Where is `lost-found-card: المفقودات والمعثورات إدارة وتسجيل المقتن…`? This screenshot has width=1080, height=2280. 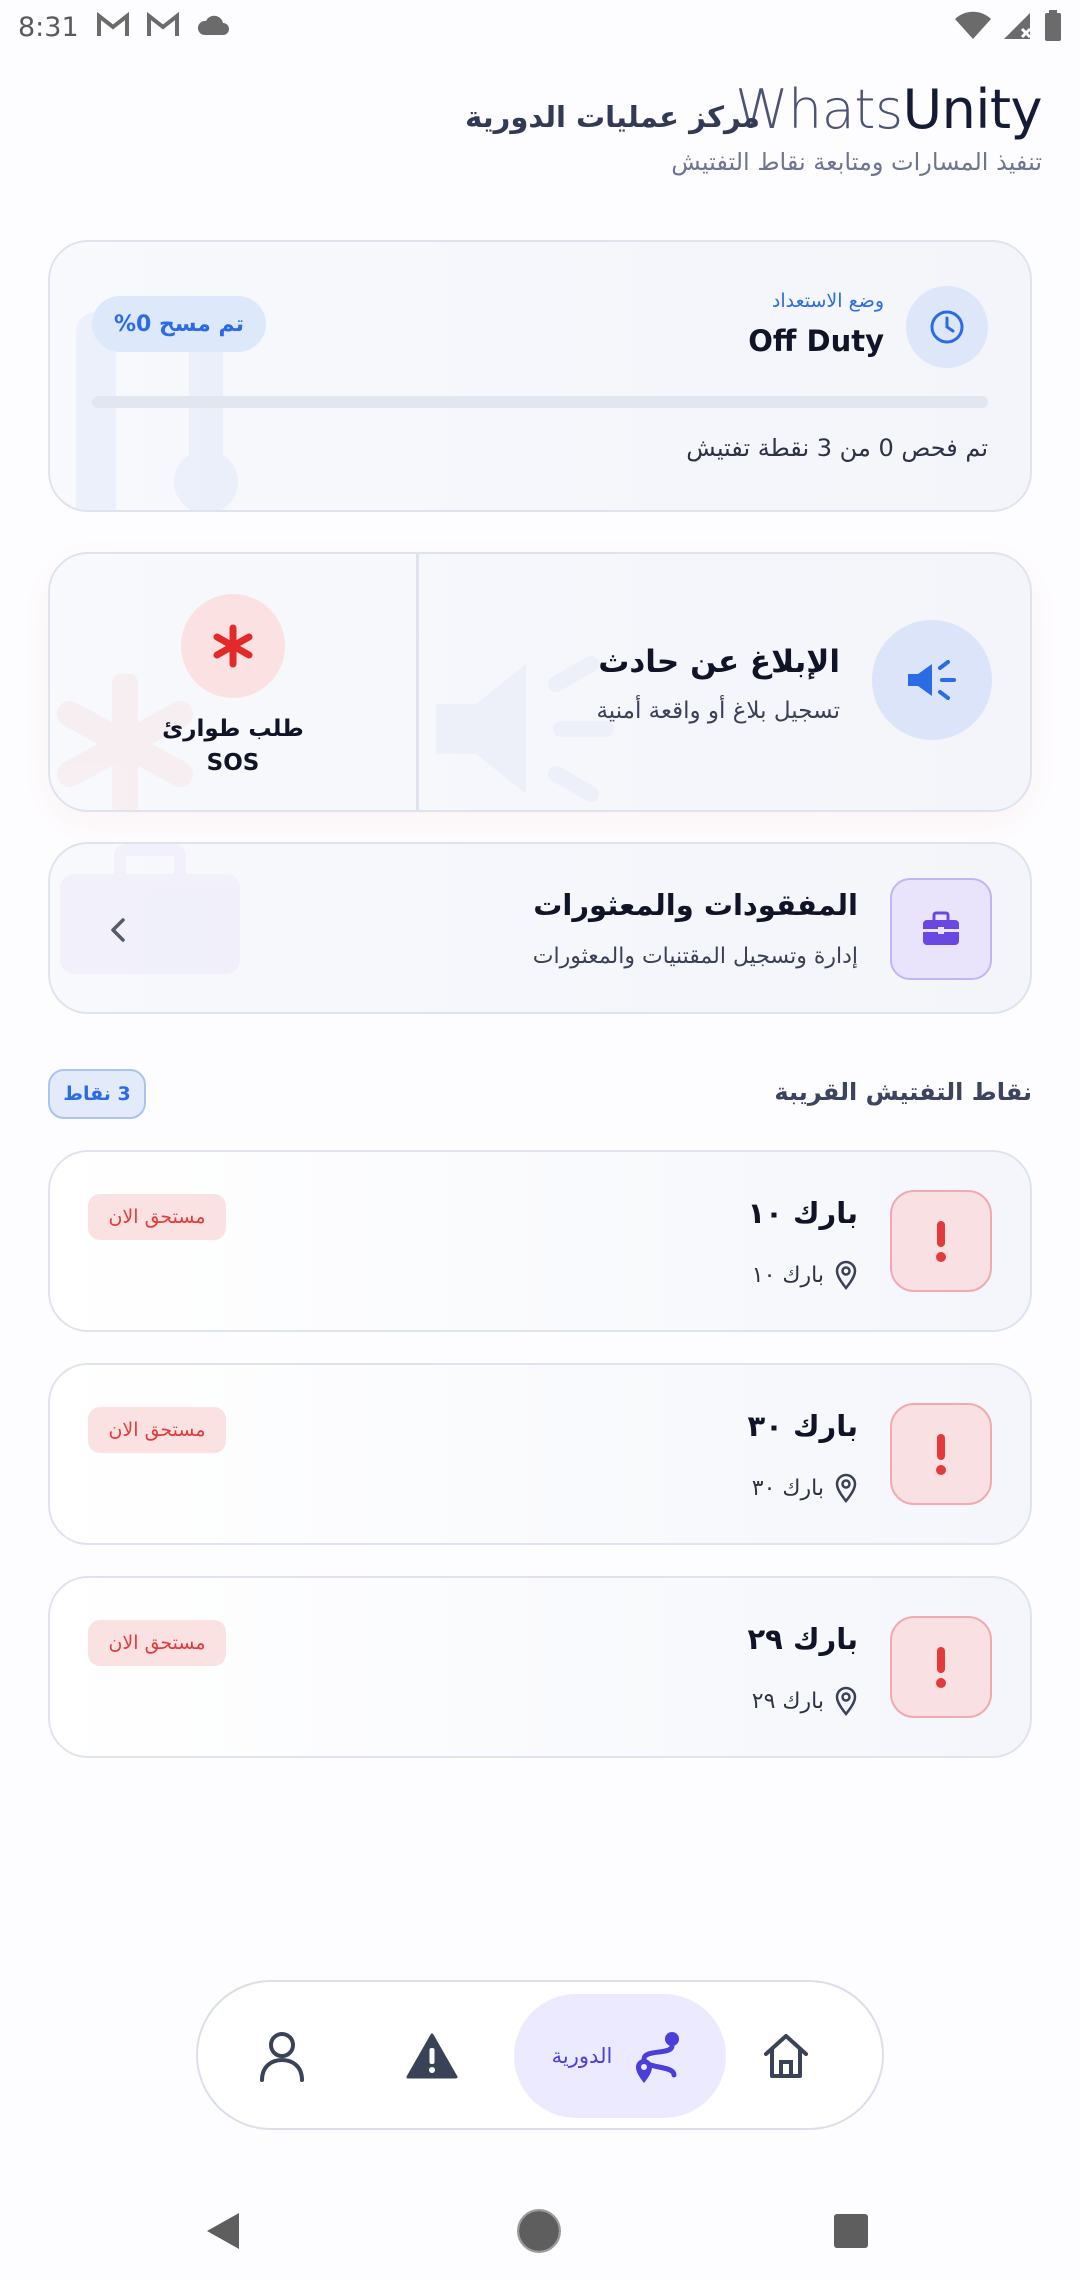
lost-found-card: المفقودات والمعثورات إدارة وتسجيل المقتن… is located at coordinates (540, 928).